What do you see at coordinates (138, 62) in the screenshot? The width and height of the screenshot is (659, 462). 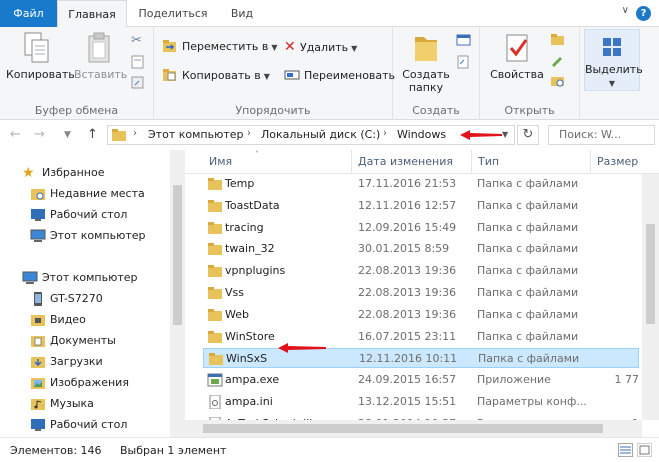 I see `copy-path-icon` at bounding box center [138, 62].